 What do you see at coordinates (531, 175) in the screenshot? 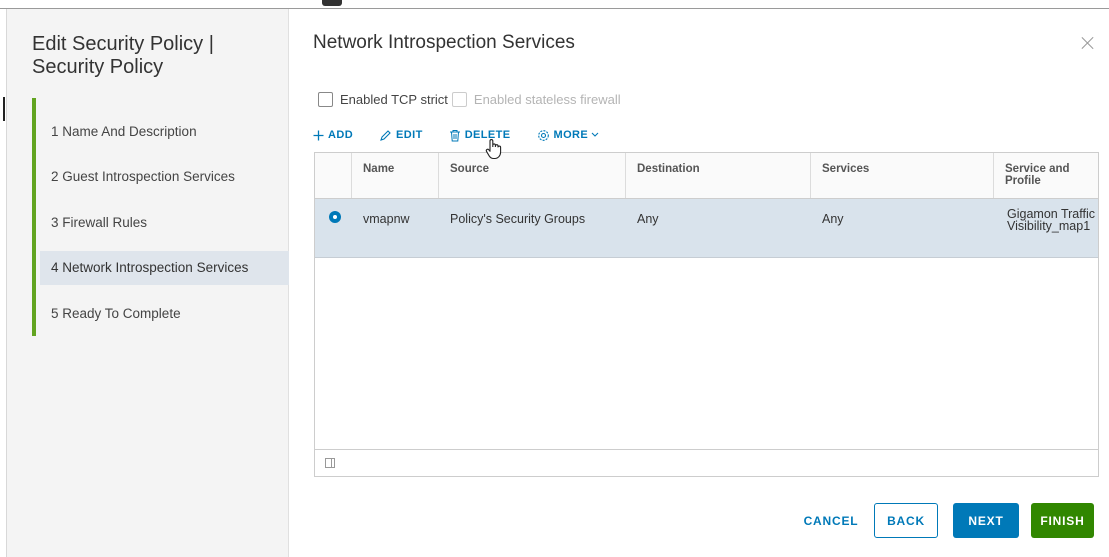
I see `column-header-source: Source` at bounding box center [531, 175].